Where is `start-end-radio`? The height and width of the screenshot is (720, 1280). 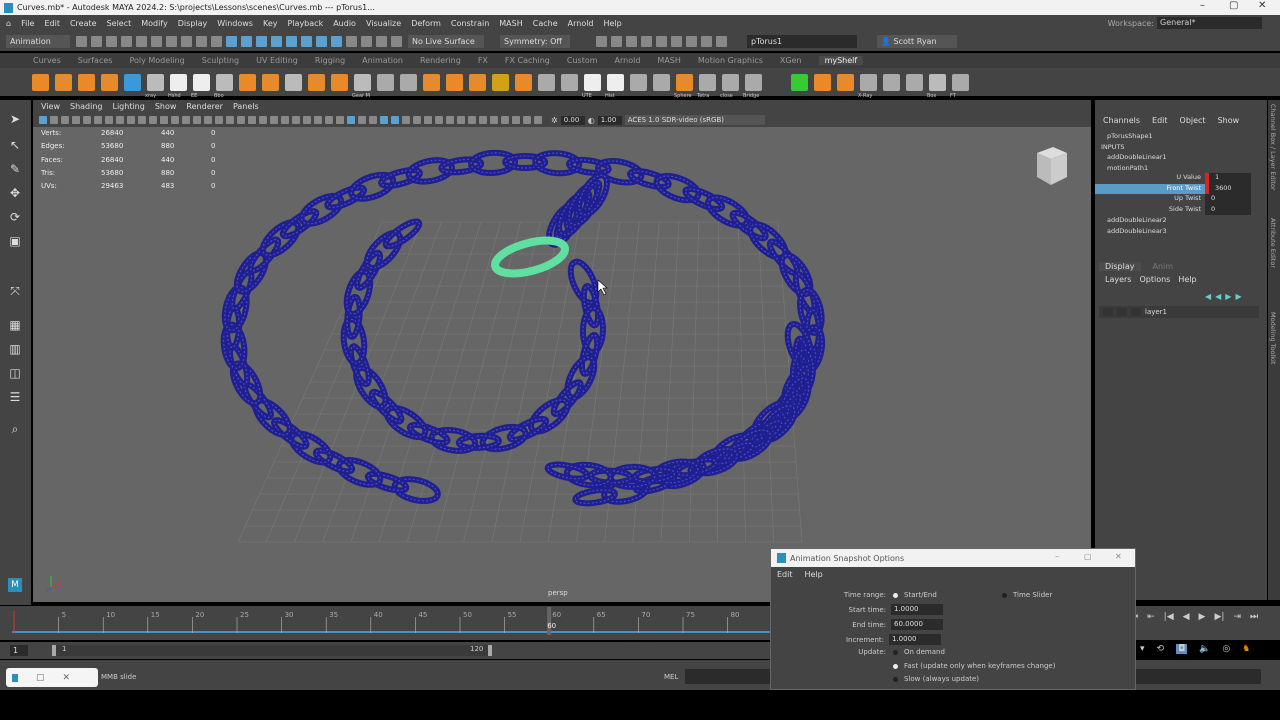
start-end-radio is located at coordinates (895, 595).